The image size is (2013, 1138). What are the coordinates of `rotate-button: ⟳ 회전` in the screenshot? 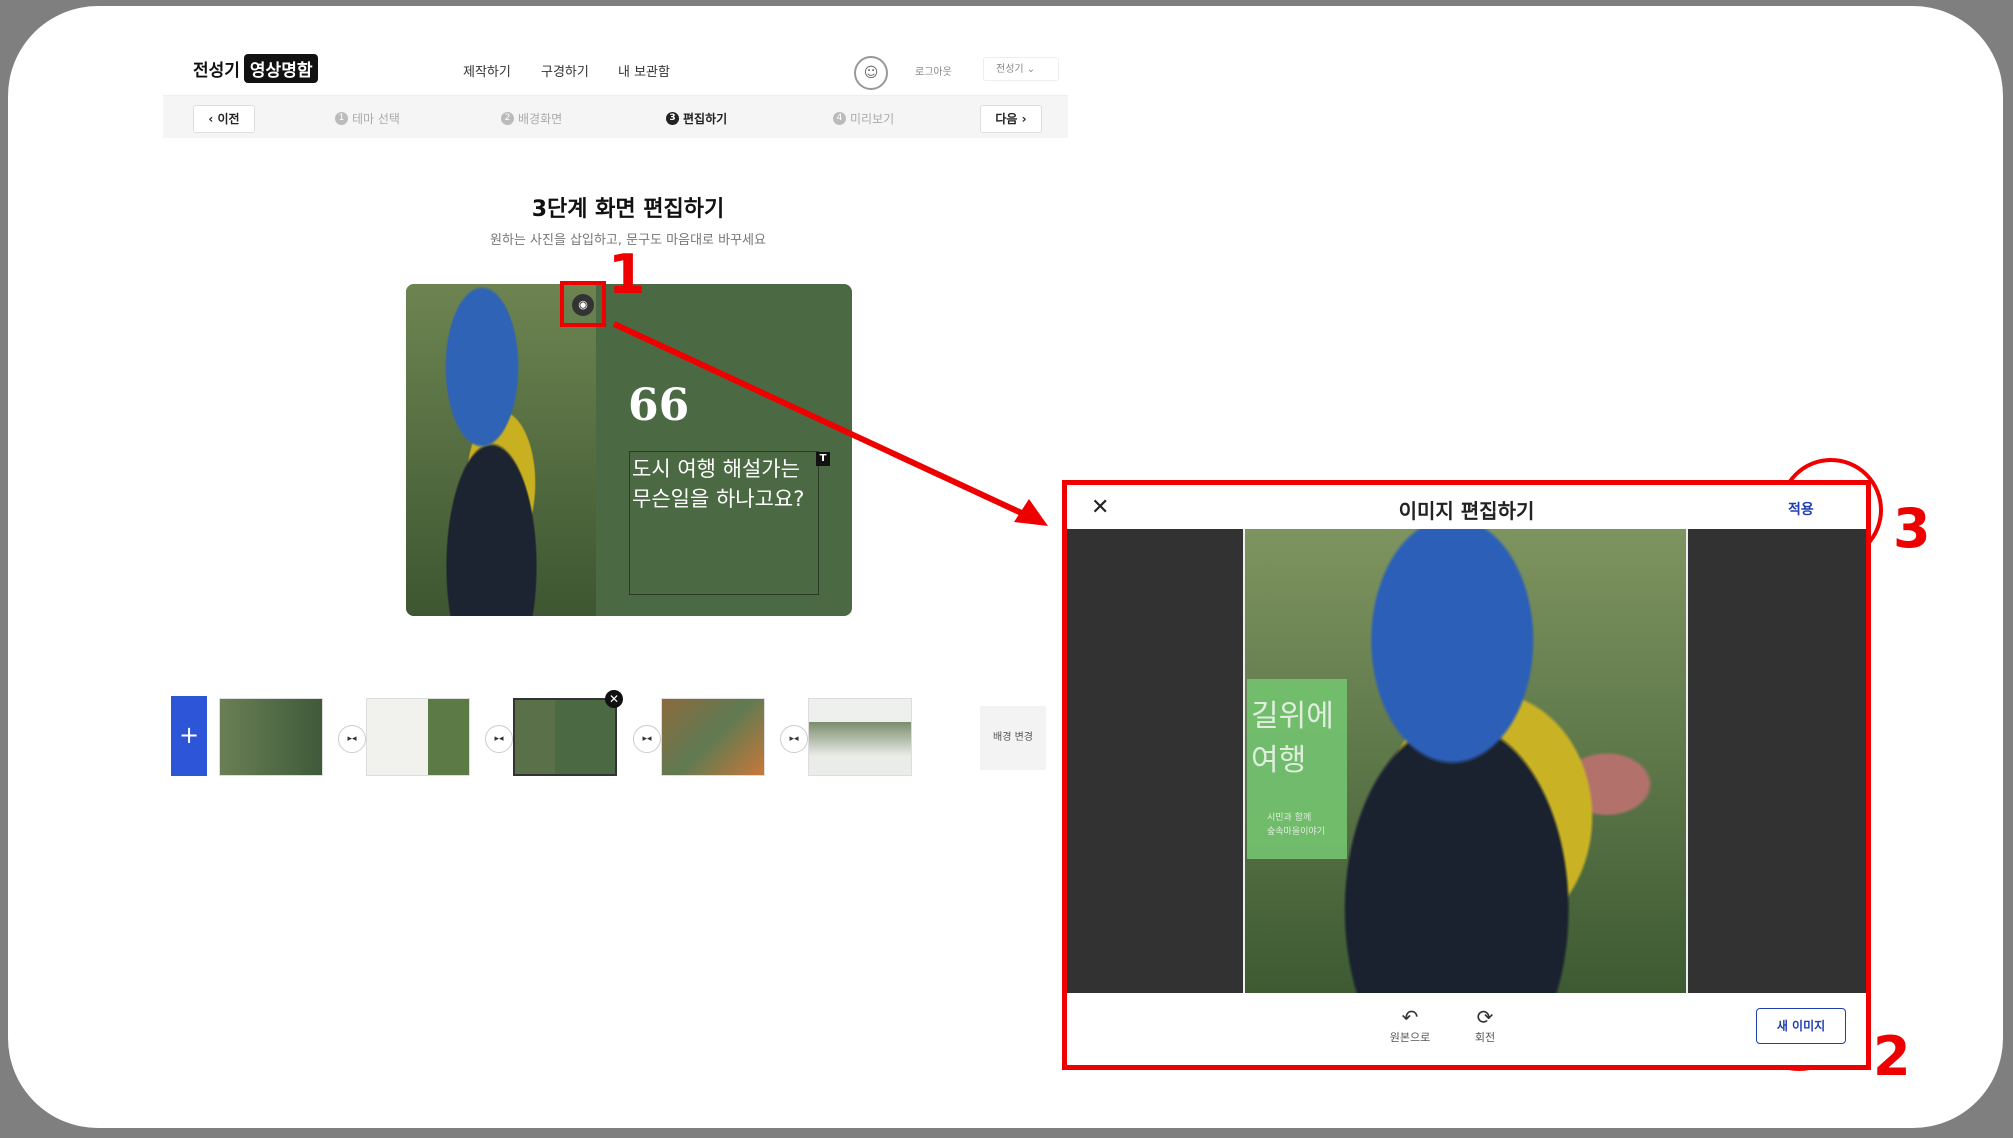 It's located at (1485, 1025).